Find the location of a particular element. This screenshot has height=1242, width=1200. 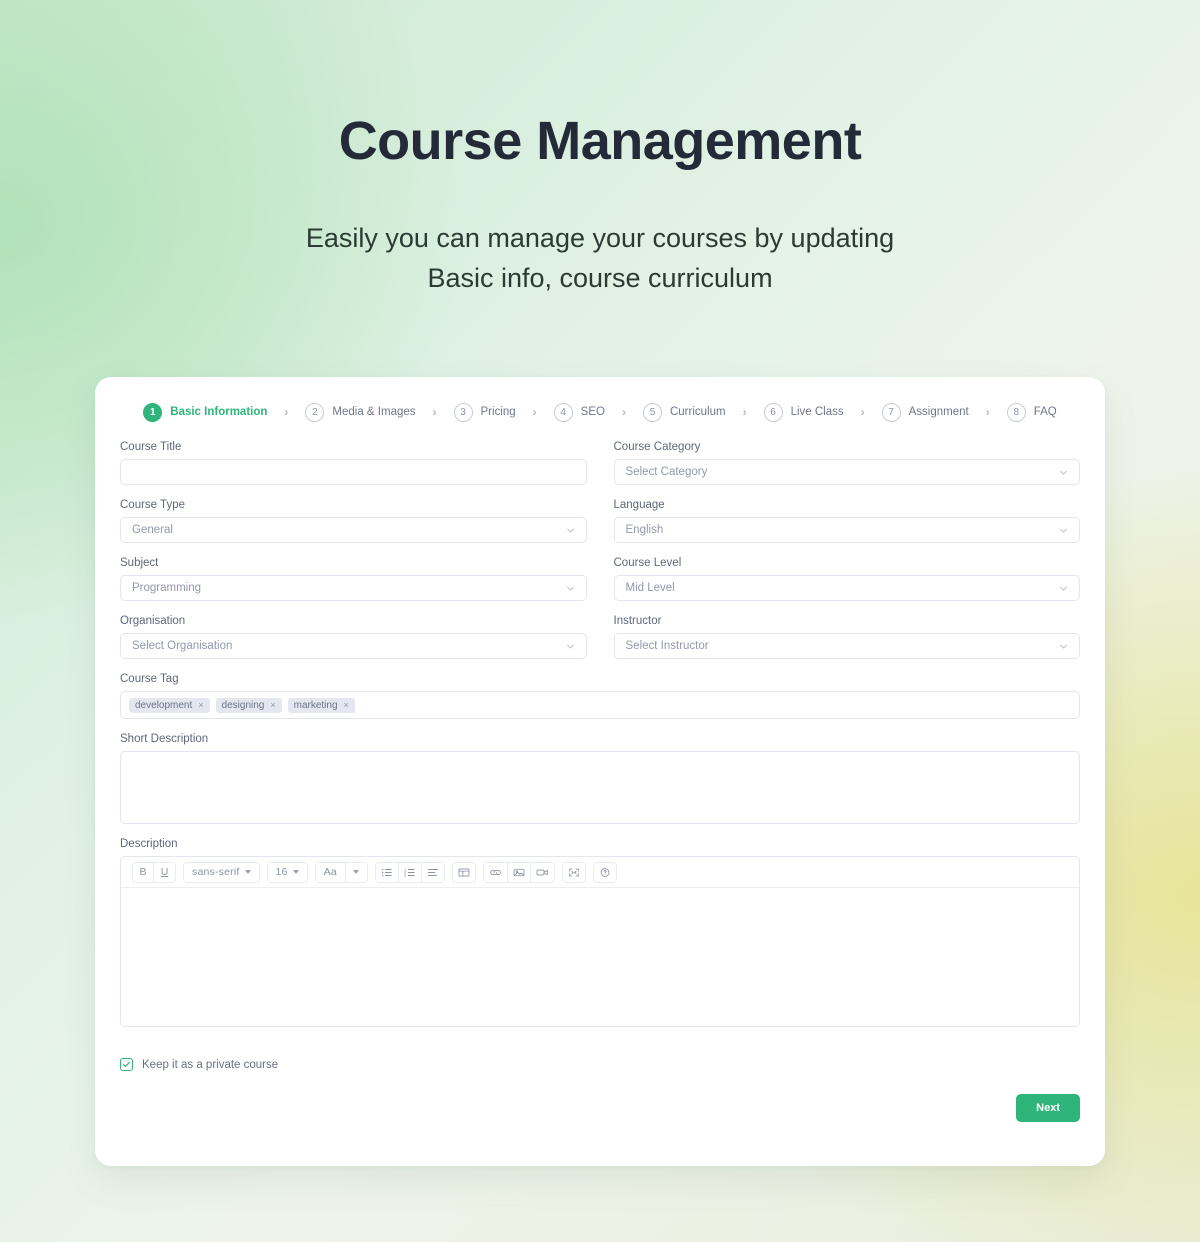

field-course-title: Course Title is located at coordinates (353, 463).